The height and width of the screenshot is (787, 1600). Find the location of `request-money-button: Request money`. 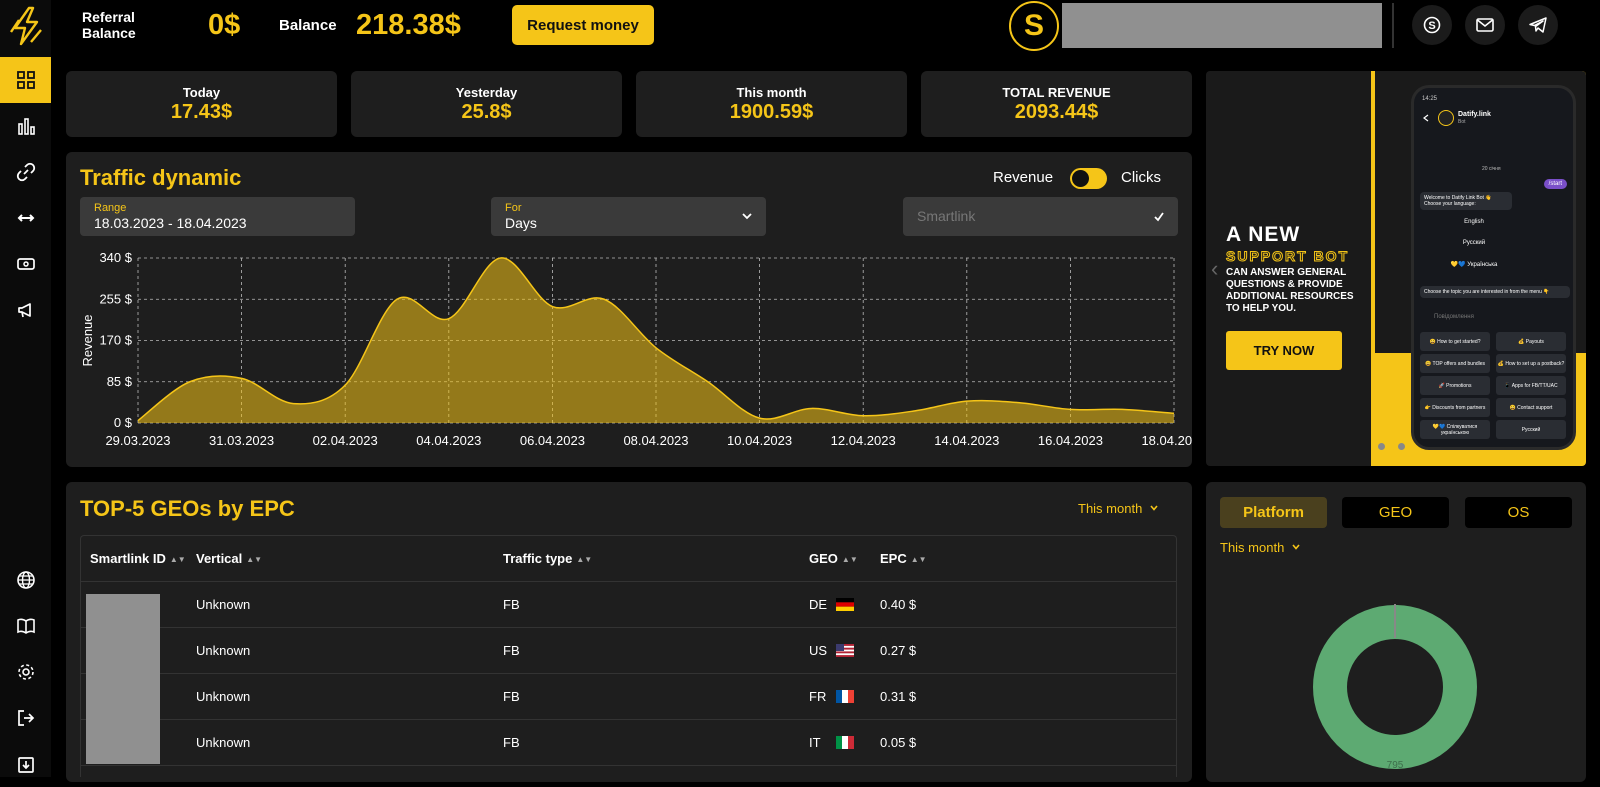

request-money-button: Request money is located at coordinates (583, 25).